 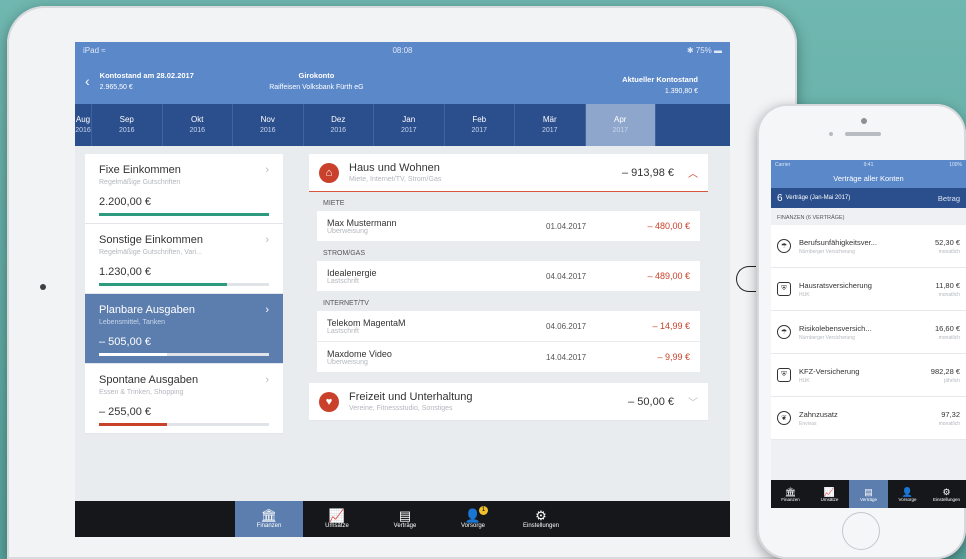 What do you see at coordinates (784, 418) in the screenshot?
I see `tooth-icon: ❦` at bounding box center [784, 418].